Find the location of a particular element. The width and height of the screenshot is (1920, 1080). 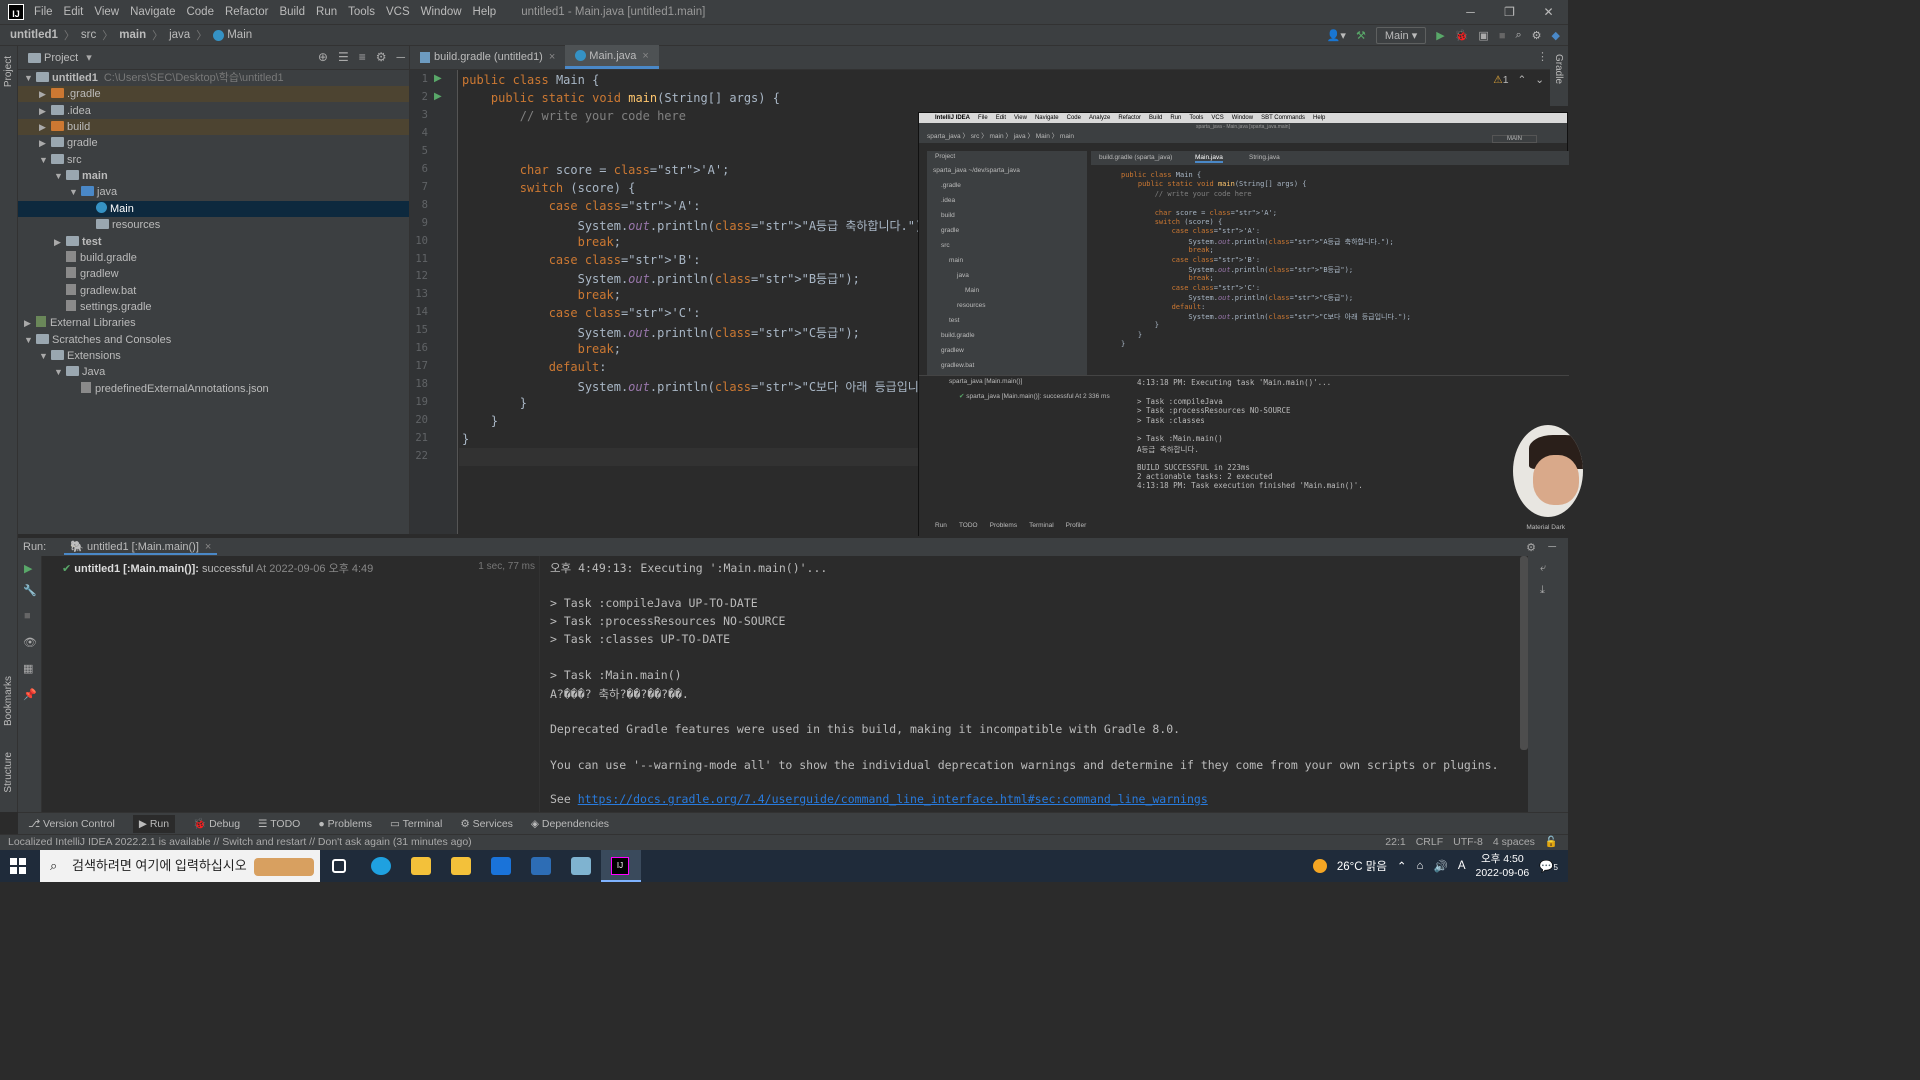

rerun-icon: ▶ is located at coordinates (28, 568).